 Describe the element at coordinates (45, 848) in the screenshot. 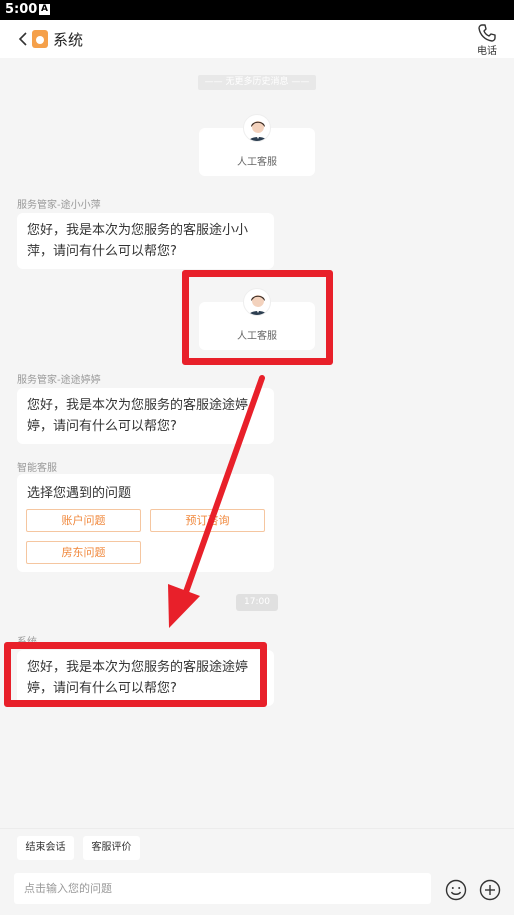

I see `end-session-button: 结束会话` at that location.